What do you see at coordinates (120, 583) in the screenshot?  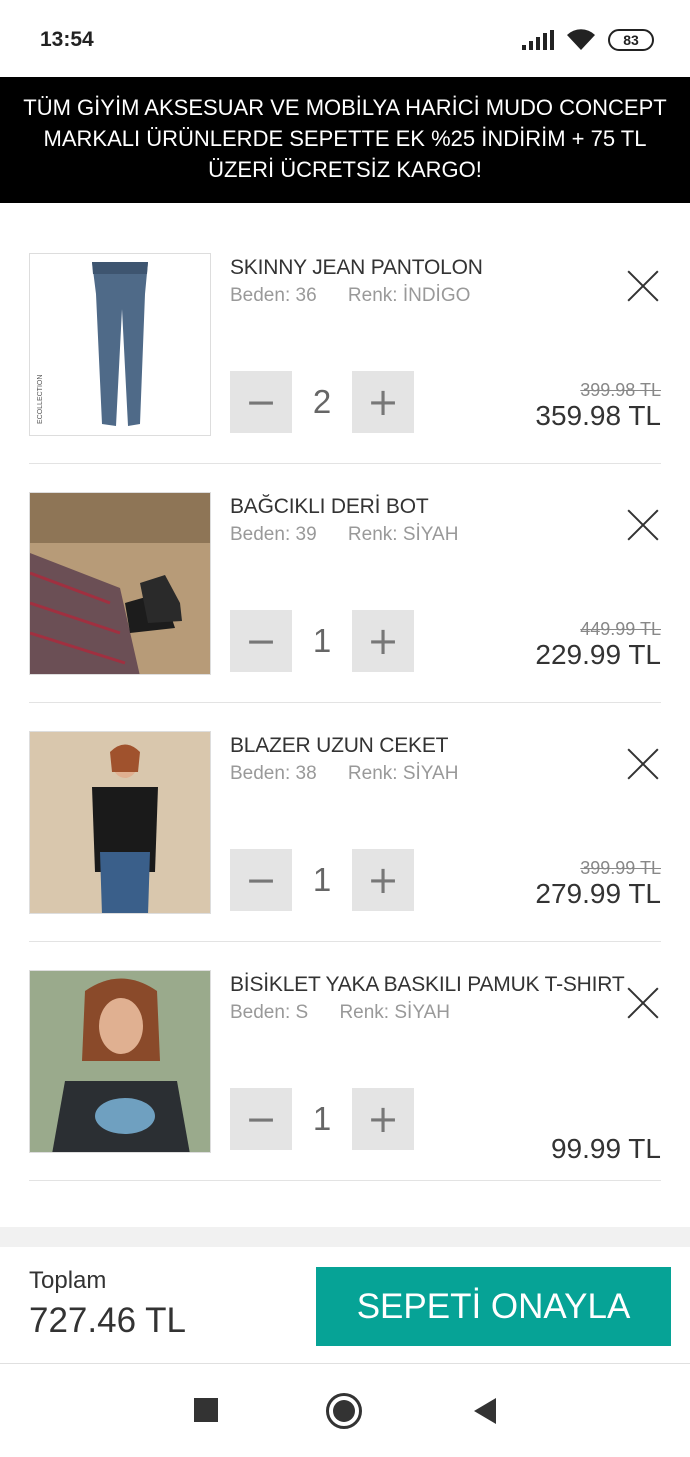 I see `product-image-boots` at bounding box center [120, 583].